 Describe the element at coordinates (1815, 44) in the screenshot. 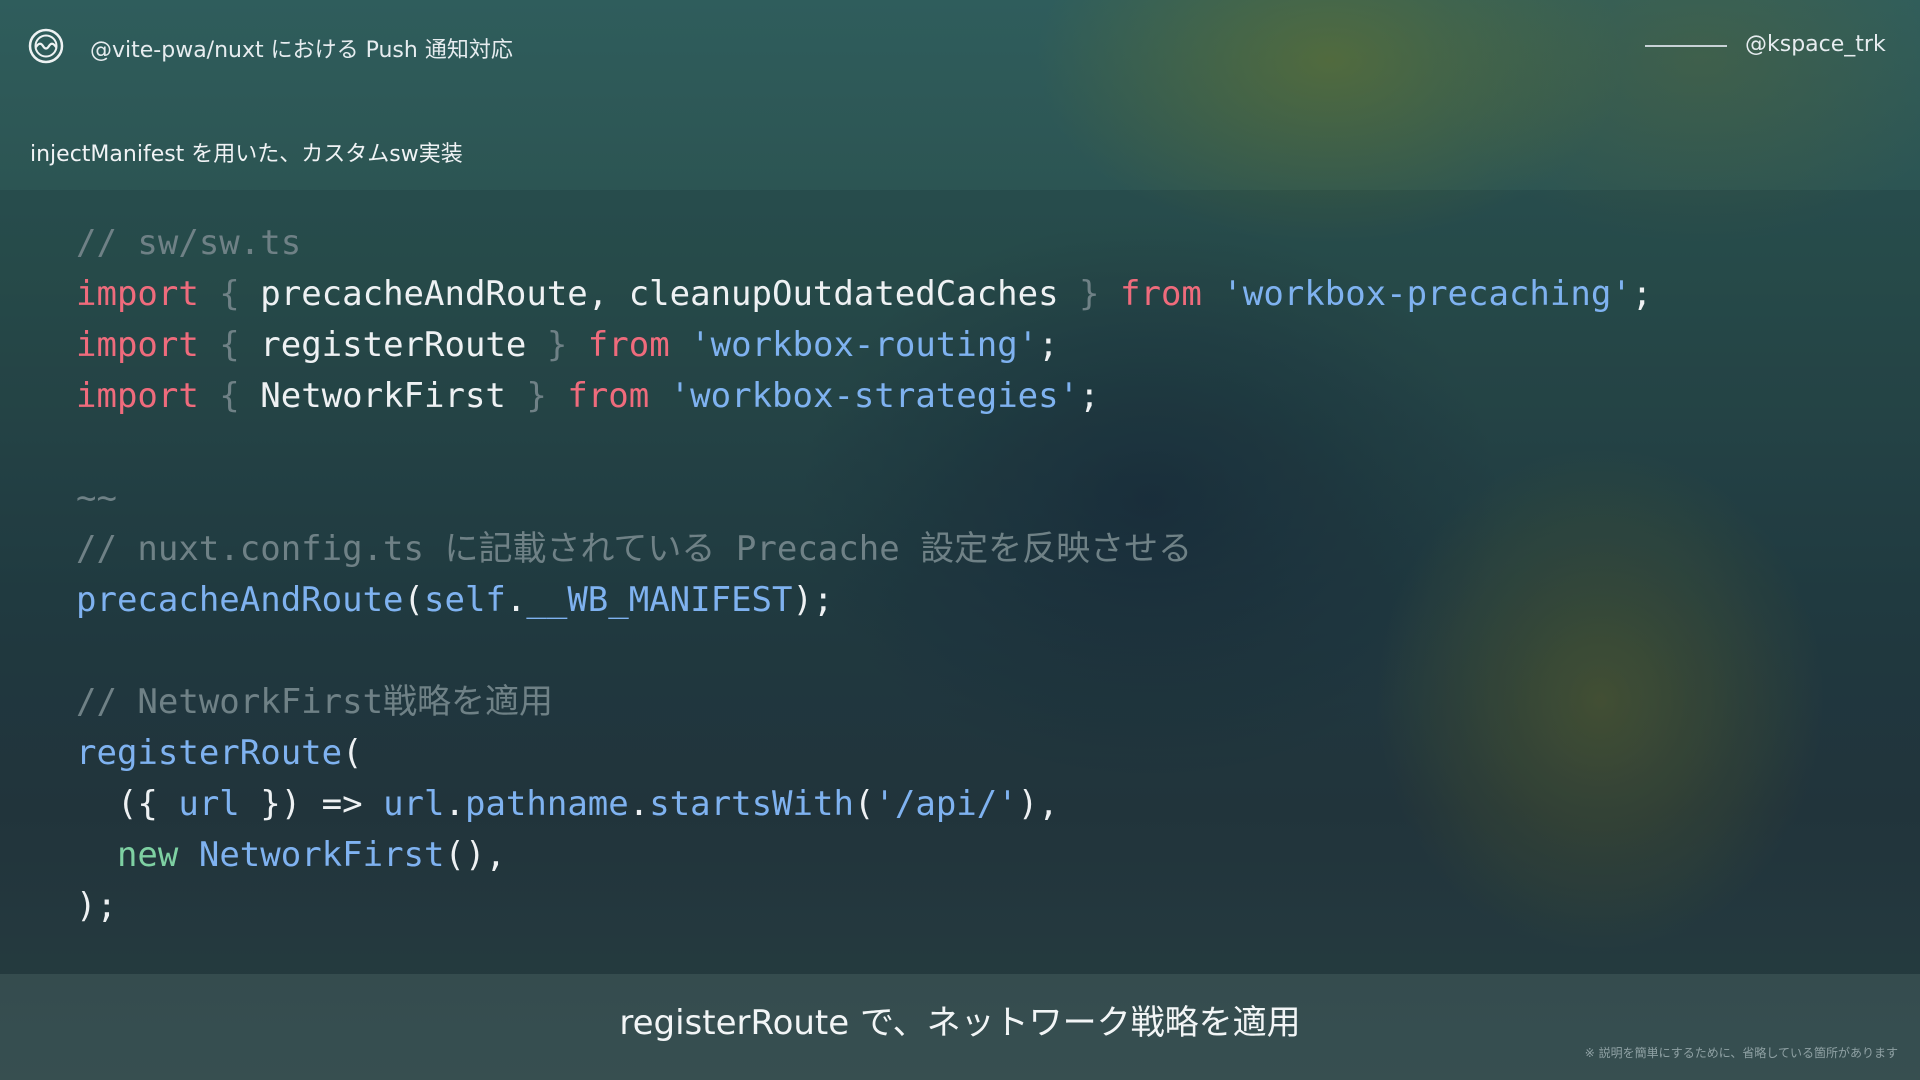

I see `author-handle: @kspace_trk` at that location.